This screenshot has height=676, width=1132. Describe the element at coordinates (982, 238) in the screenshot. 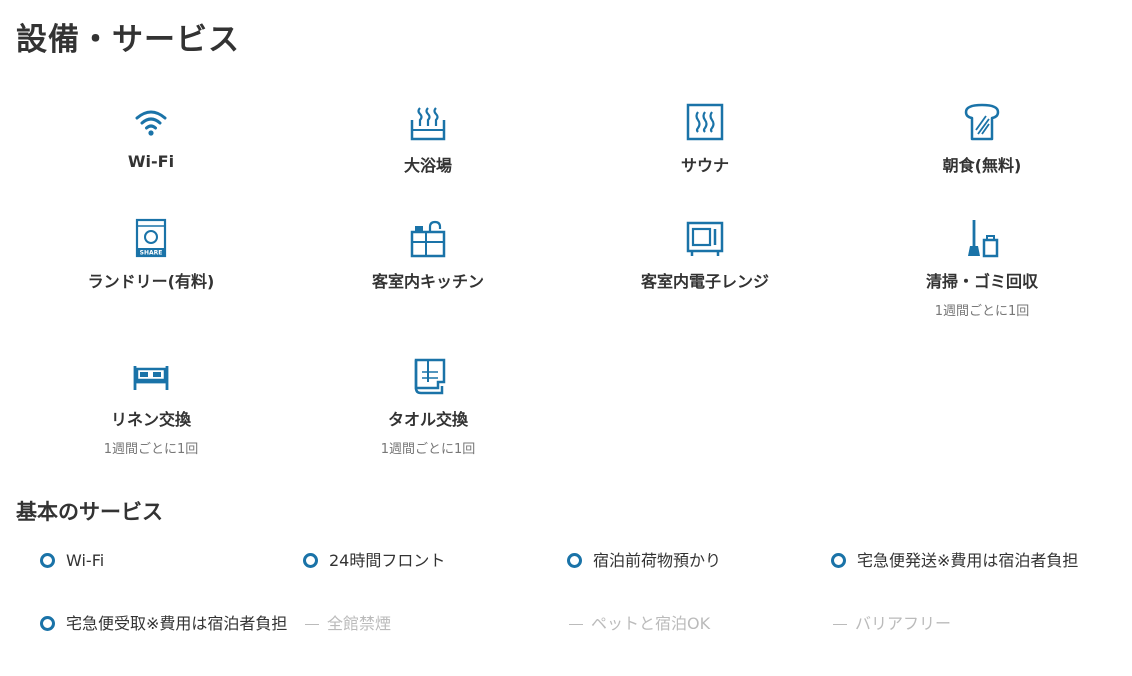

I see `broom-icon` at that location.